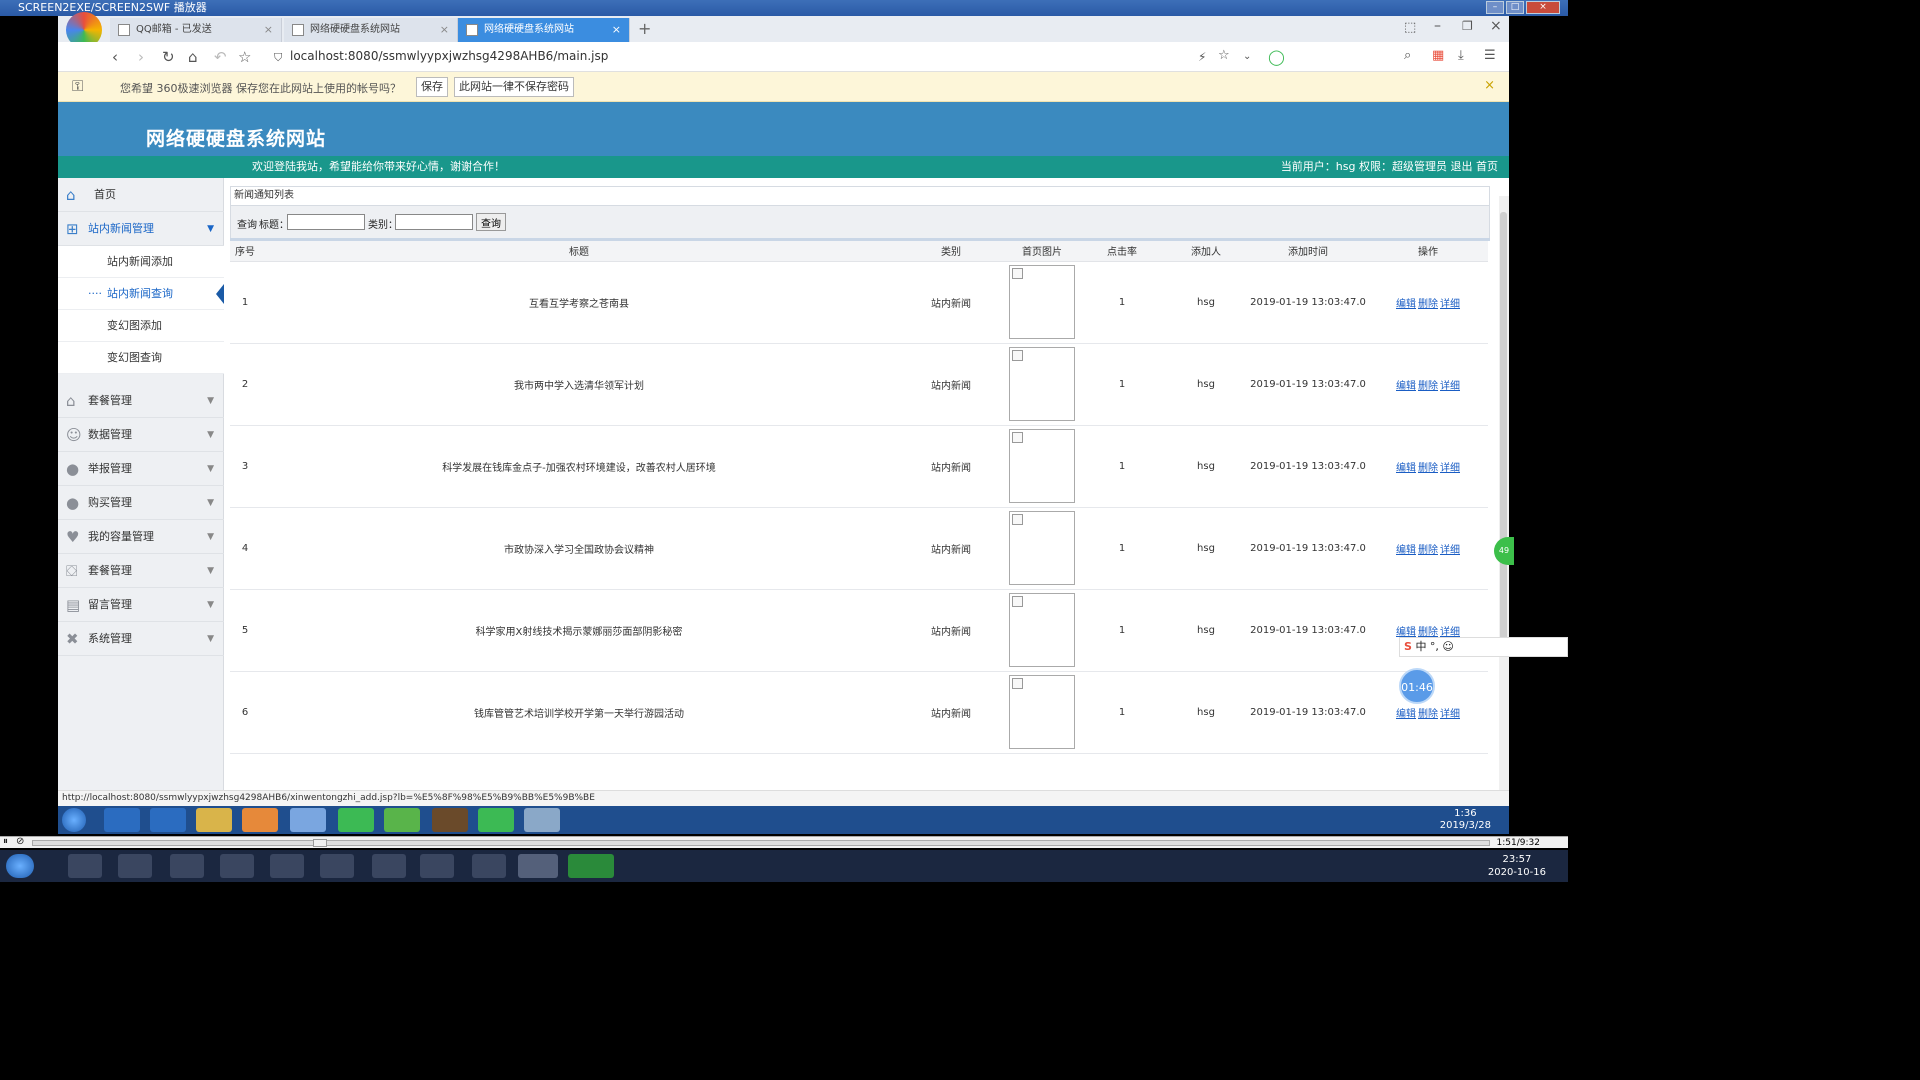 This screenshot has height=1080, width=1920. What do you see at coordinates (168, 820) in the screenshot?
I see `ie-icon` at bounding box center [168, 820].